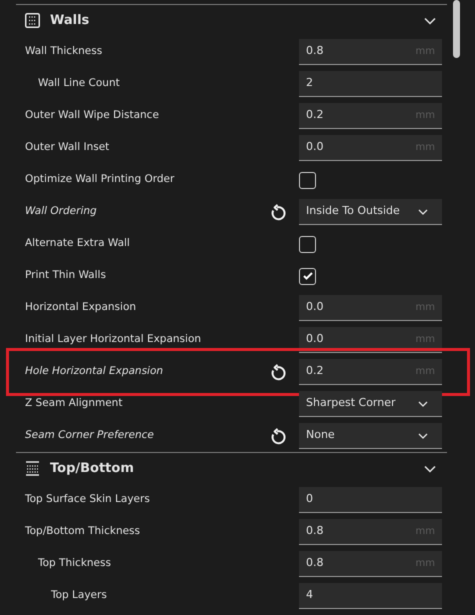  What do you see at coordinates (82, 532) in the screenshot?
I see `setting-label: Top/Bottom Thickness` at bounding box center [82, 532].